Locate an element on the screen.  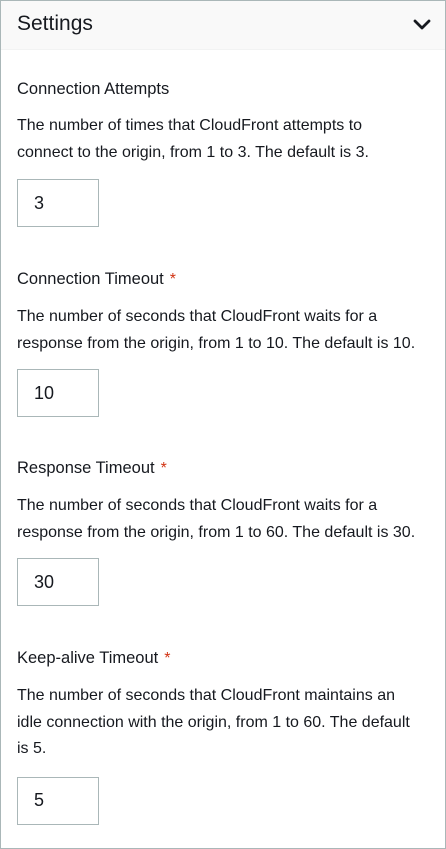
settings-title: Settings is located at coordinates (55, 23).